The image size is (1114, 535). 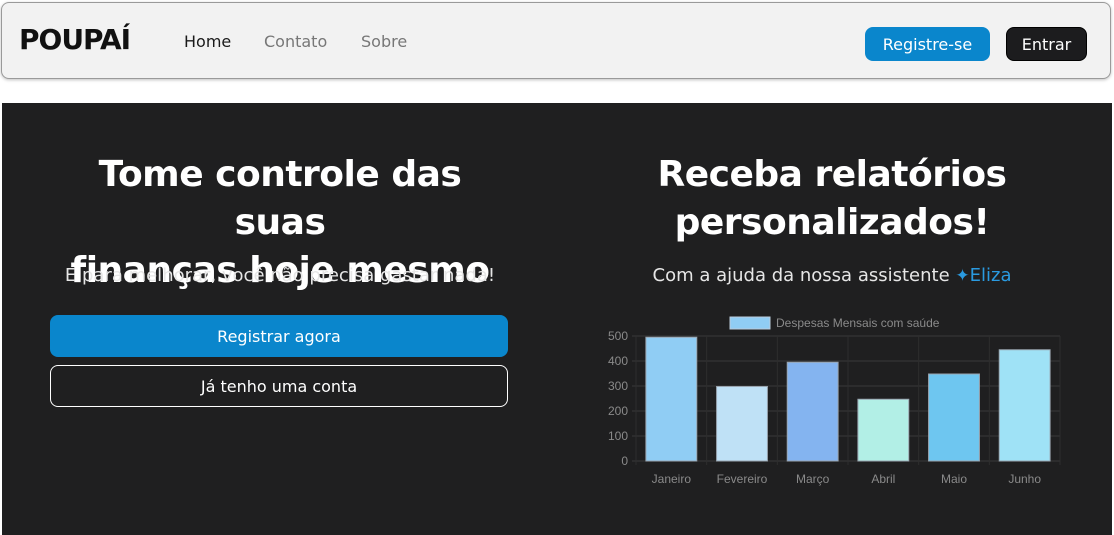 What do you see at coordinates (618, 361) in the screenshot?
I see `y-tick-label: 400` at bounding box center [618, 361].